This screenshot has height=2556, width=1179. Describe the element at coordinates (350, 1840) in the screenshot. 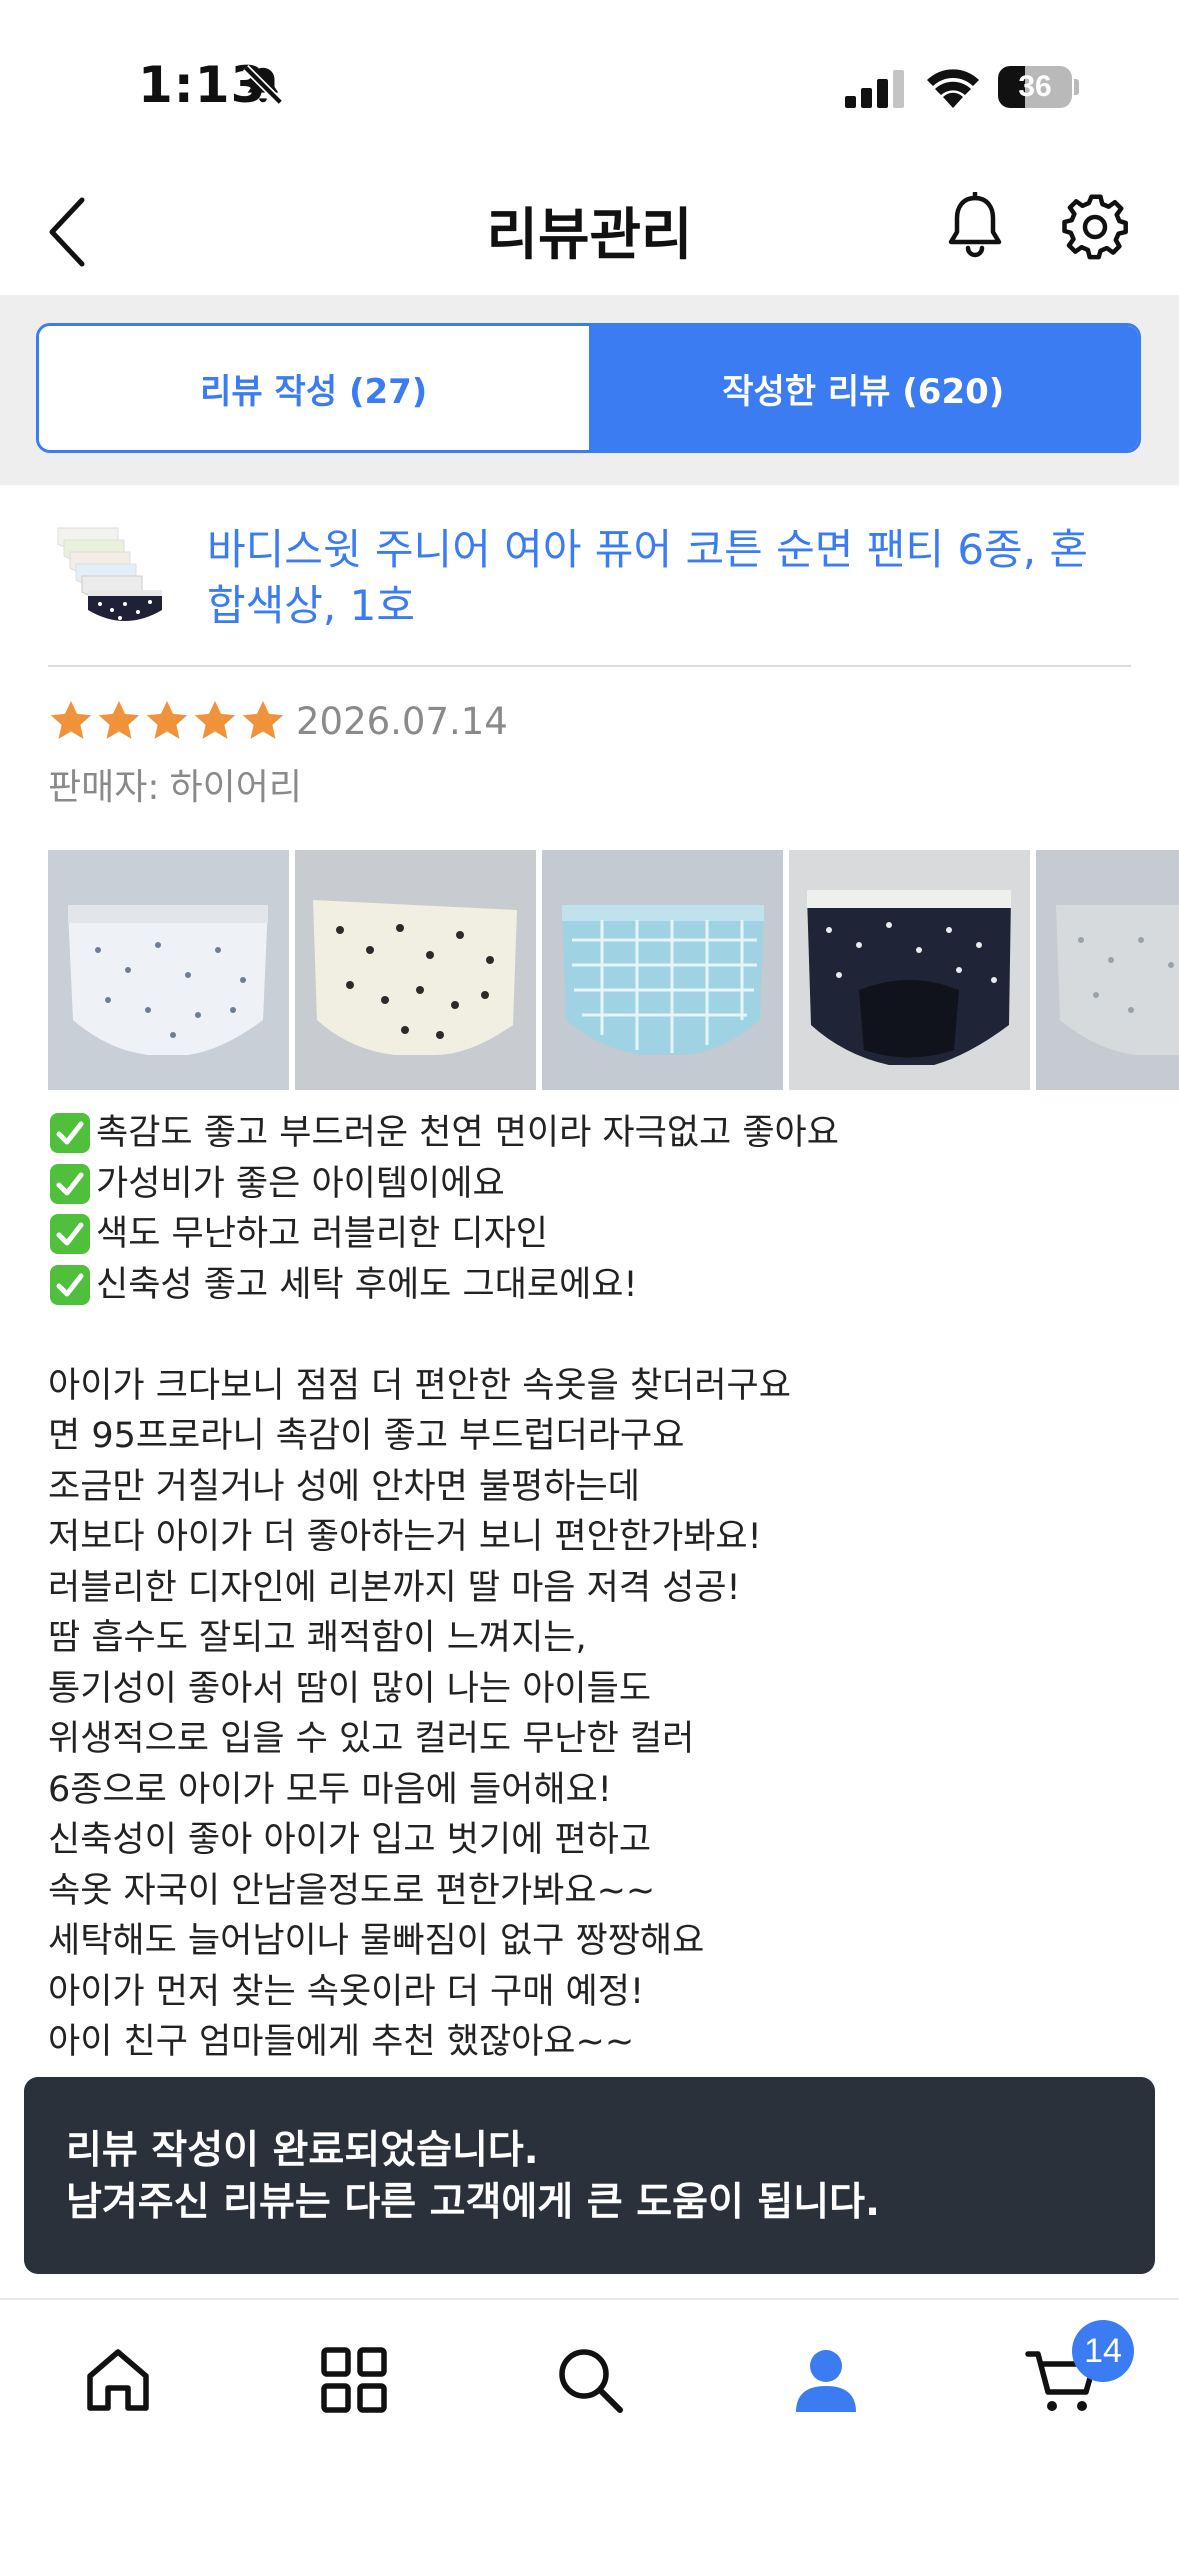

I see `review-line: 신축성이 좋아 아이가 입고 벗기에 편하고` at that location.